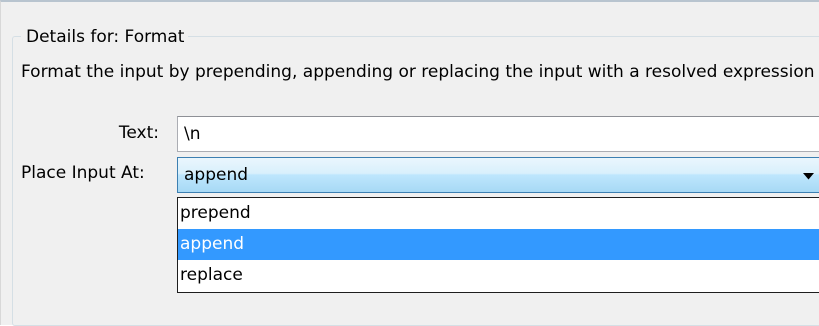 This screenshot has width=819, height=326. What do you see at coordinates (83, 173) in the screenshot?
I see `place-input-at-label: Place Input At:` at bounding box center [83, 173].